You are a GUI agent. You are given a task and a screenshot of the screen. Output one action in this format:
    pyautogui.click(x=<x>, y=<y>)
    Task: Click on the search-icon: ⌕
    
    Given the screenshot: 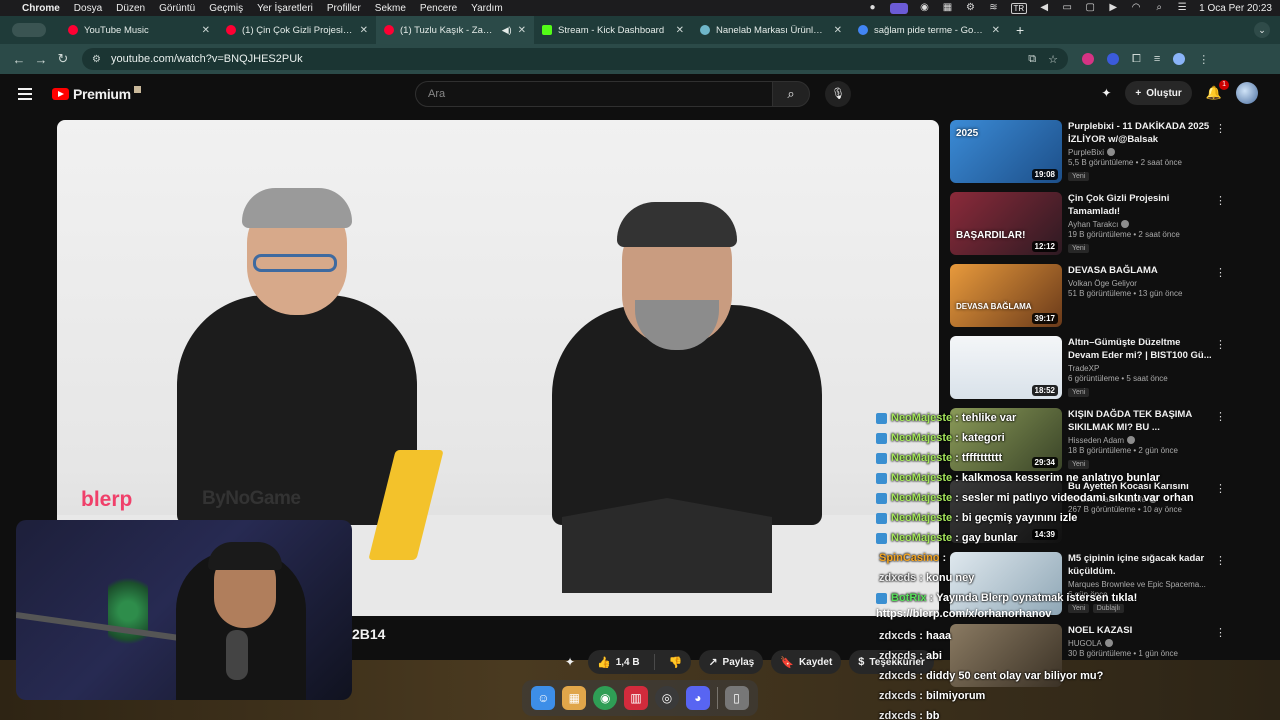 What is the action you would take?
    pyautogui.click(x=1159, y=8)
    